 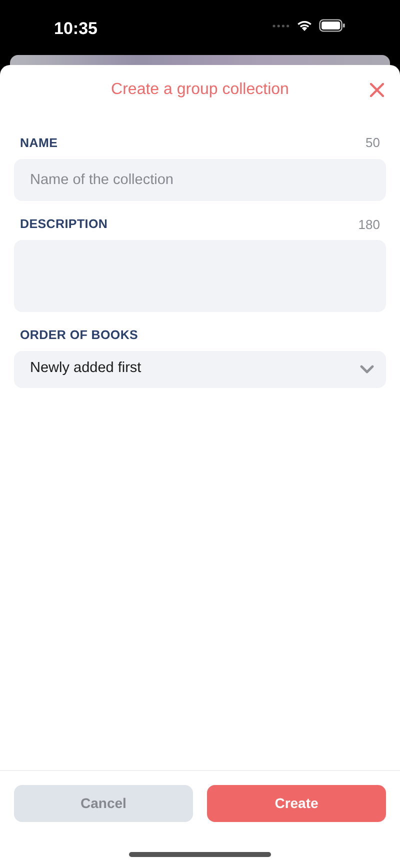 What do you see at coordinates (103, 803) in the screenshot?
I see `cancel-button: Cancel` at bounding box center [103, 803].